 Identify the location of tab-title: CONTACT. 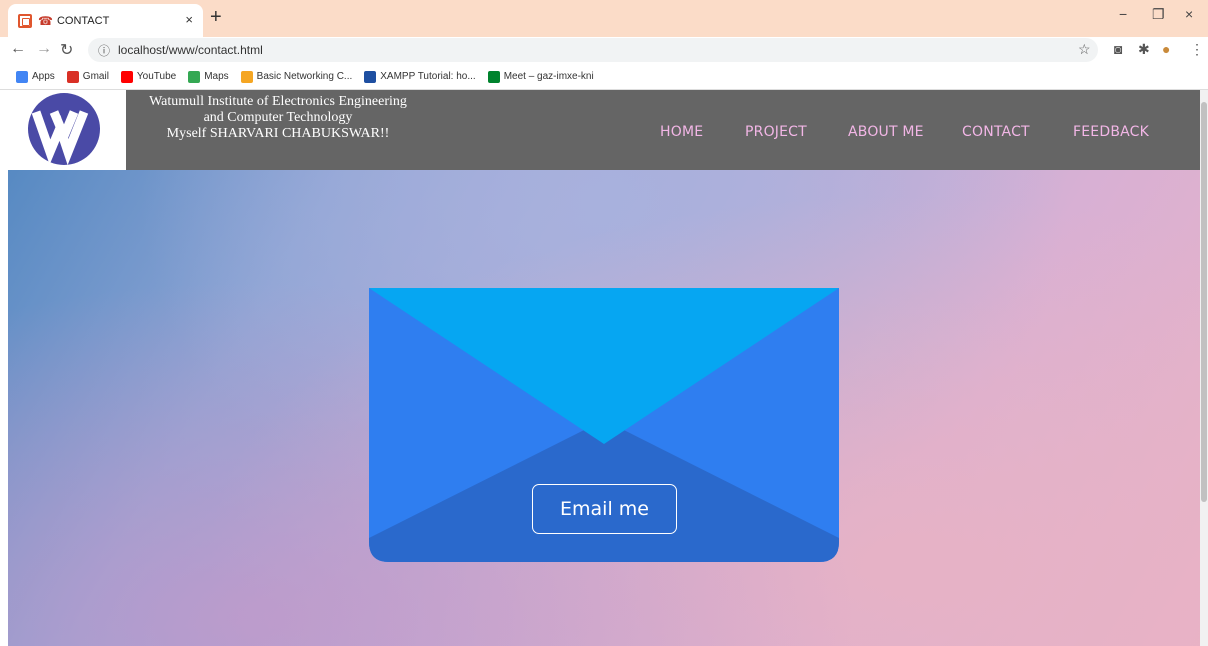
(83, 20).